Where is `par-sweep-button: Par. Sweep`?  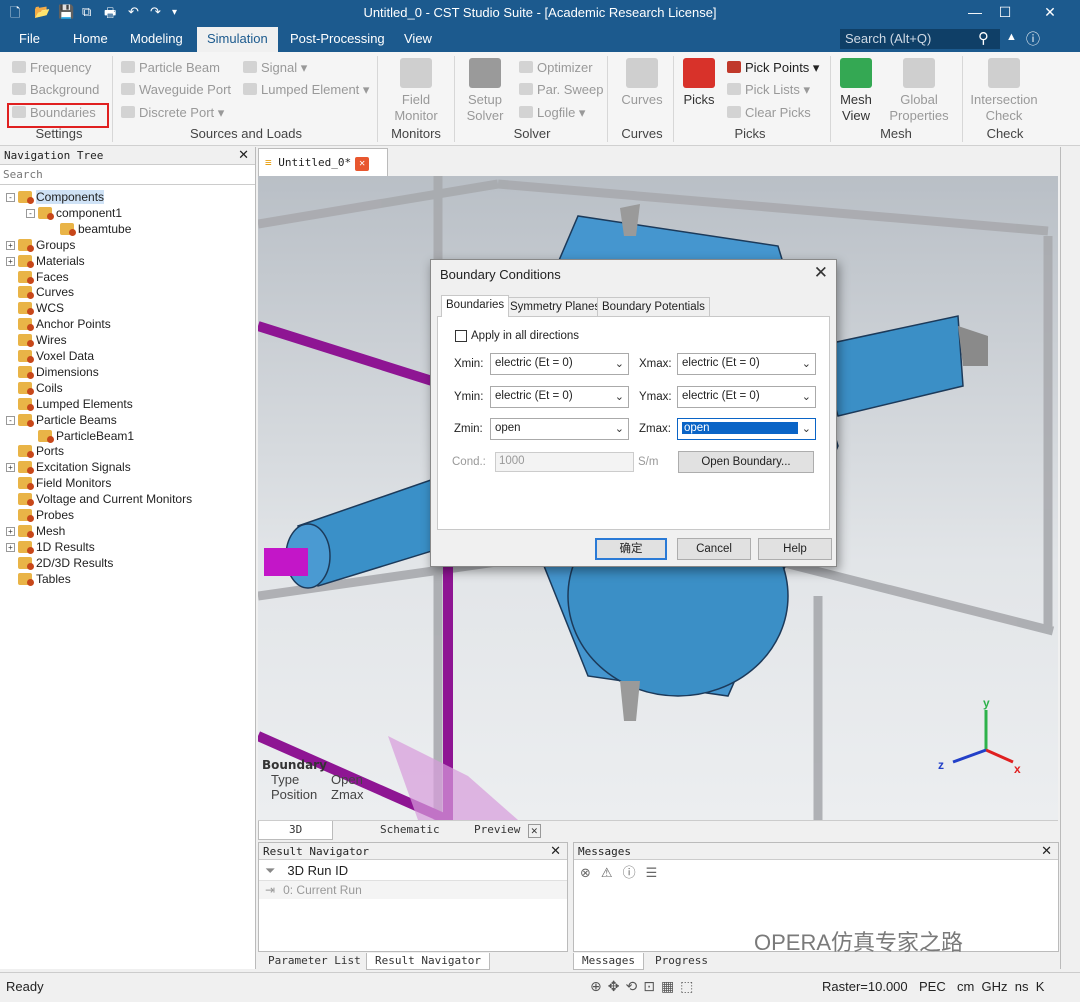 par-sweep-button: Par. Sweep is located at coordinates (561, 89).